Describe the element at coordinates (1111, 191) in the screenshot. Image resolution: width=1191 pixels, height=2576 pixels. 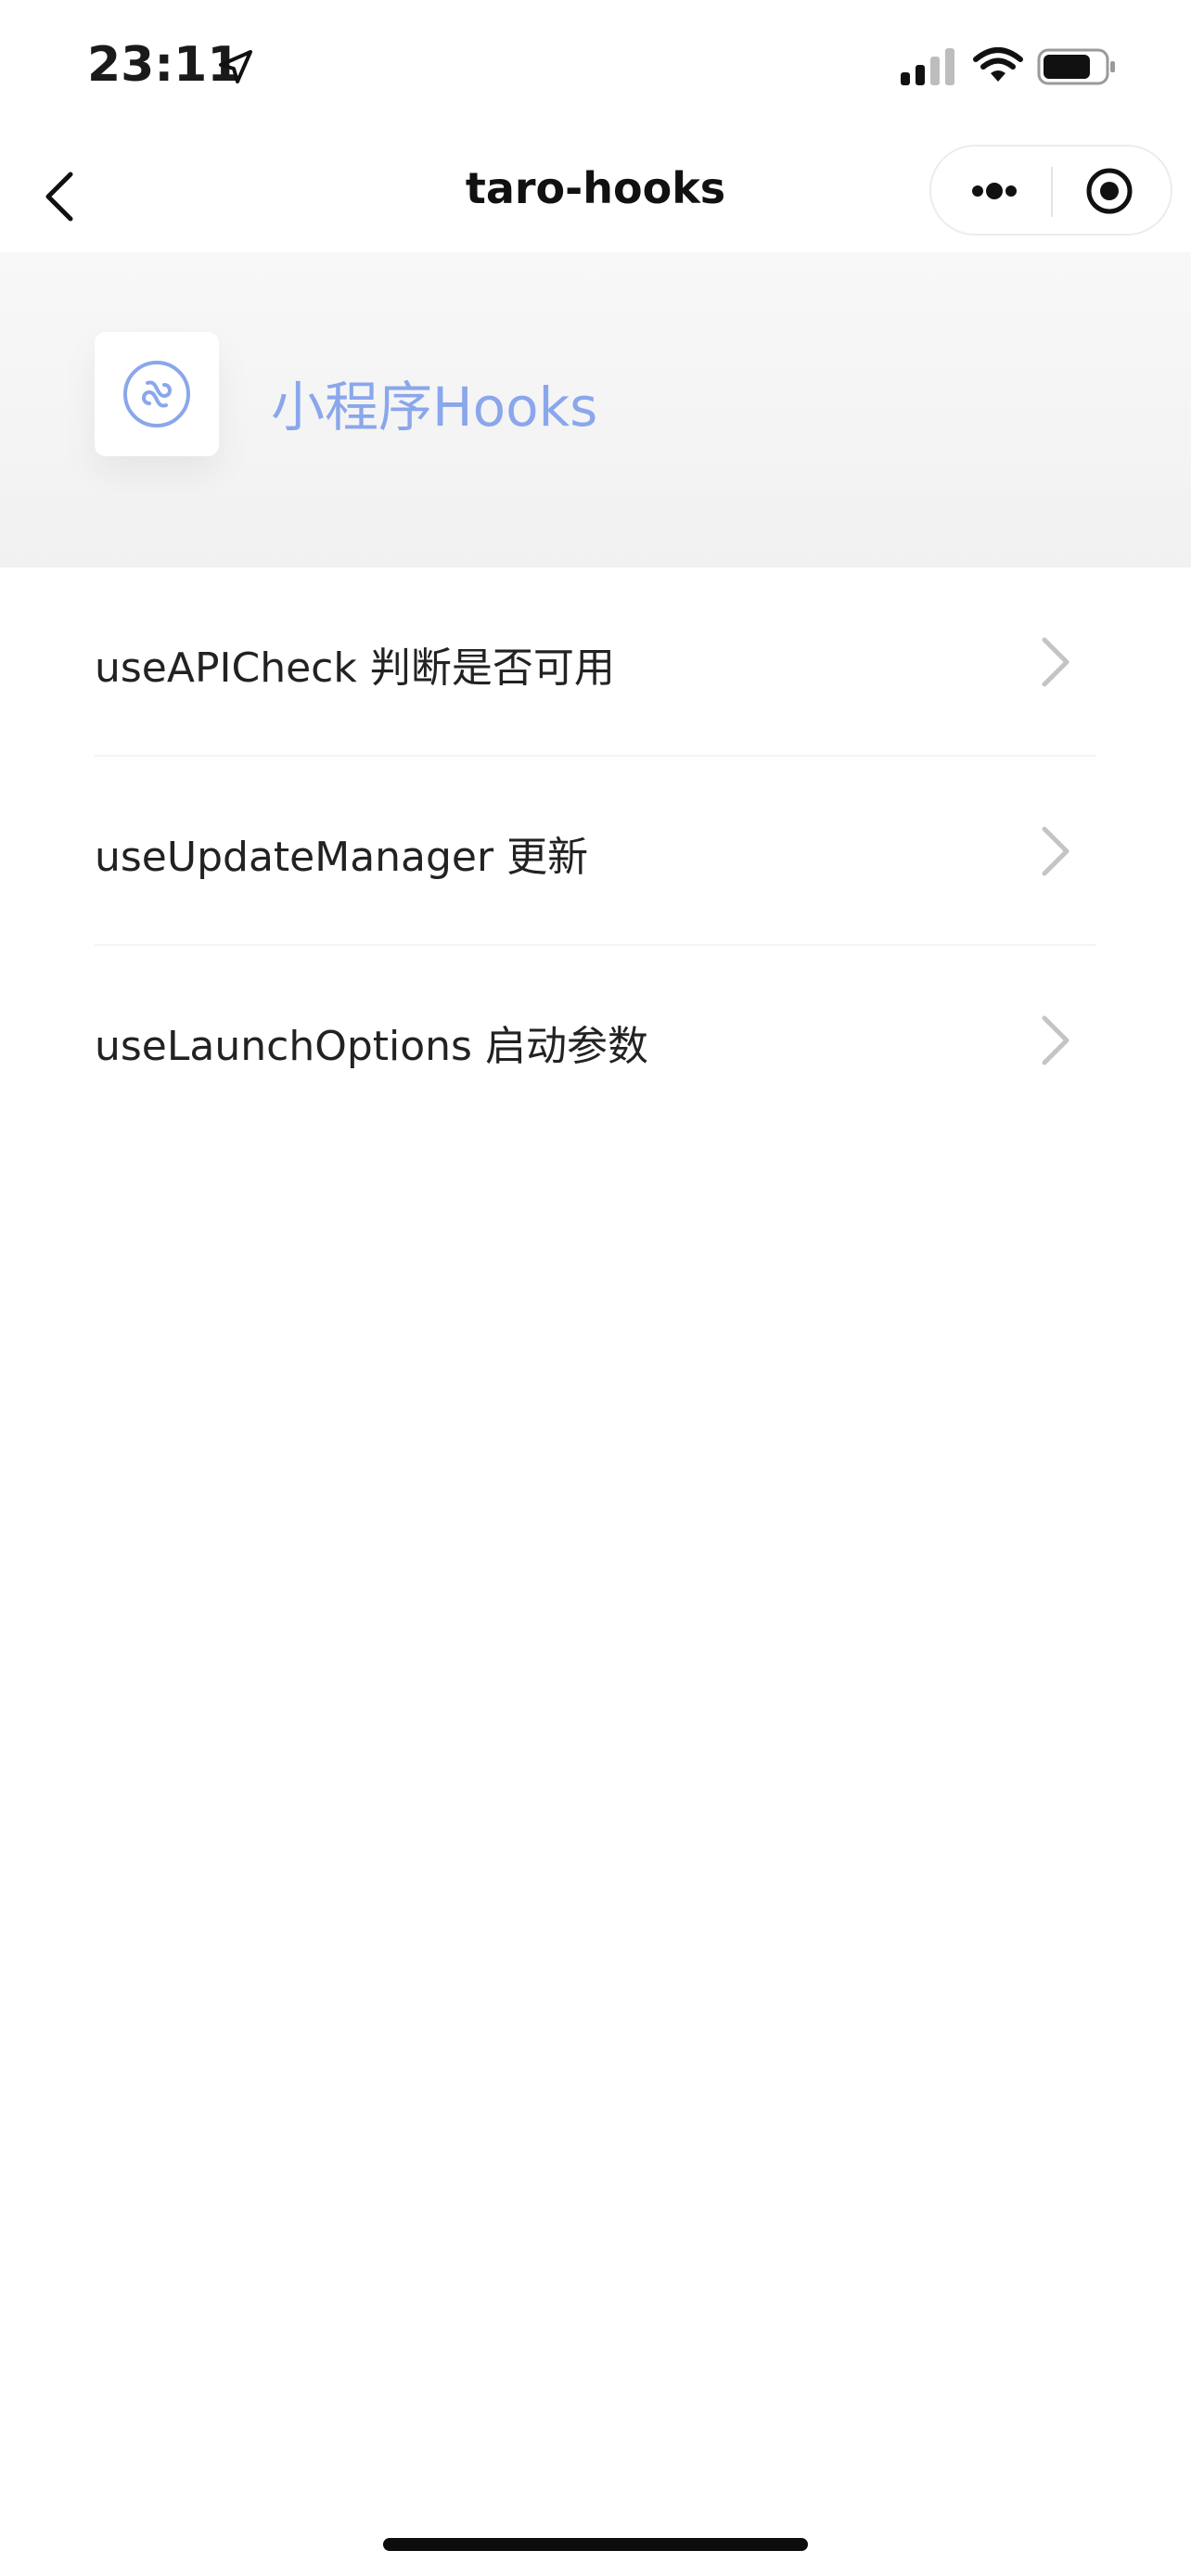
I see `close-target-icon` at that location.